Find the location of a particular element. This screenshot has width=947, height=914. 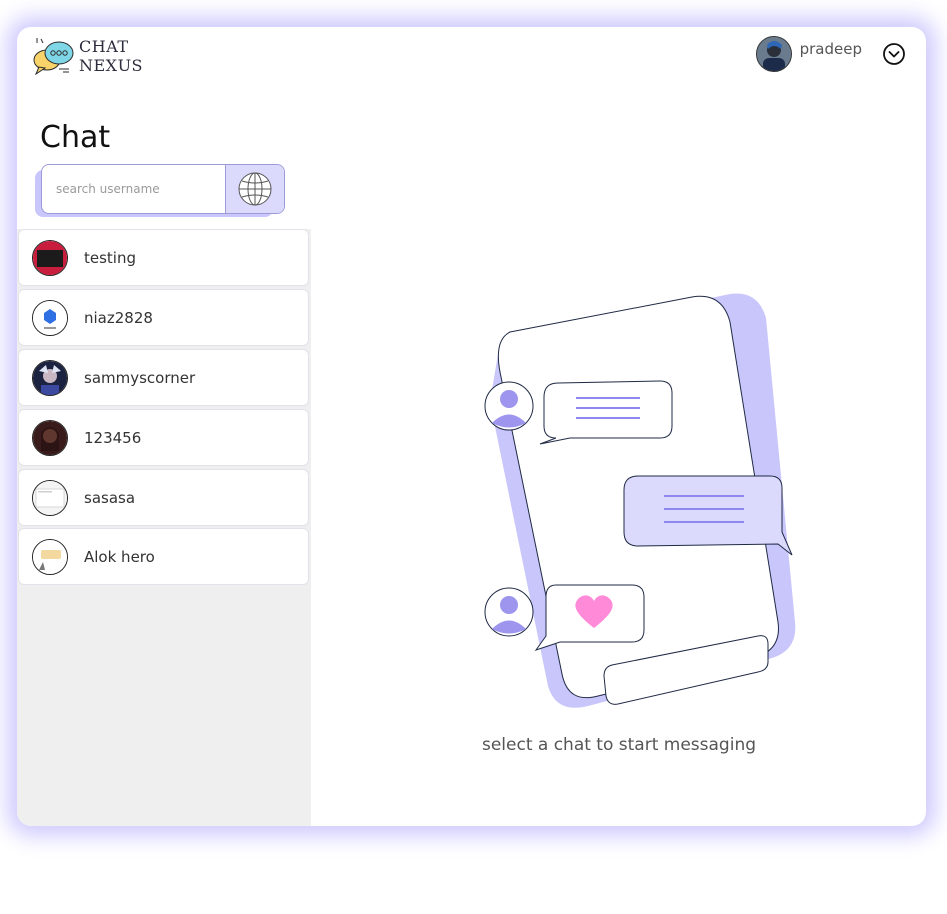

contact-item: Alok hero is located at coordinates (163, 556).